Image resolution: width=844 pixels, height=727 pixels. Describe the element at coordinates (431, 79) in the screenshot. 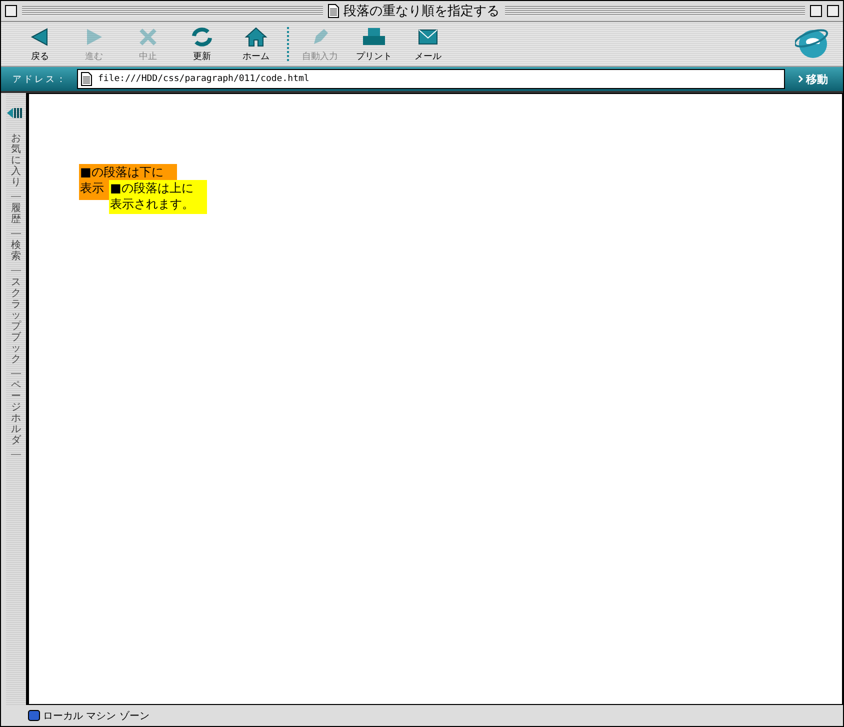

I see `address-field: file:///HDD/css/paragraph/011/code.html` at that location.